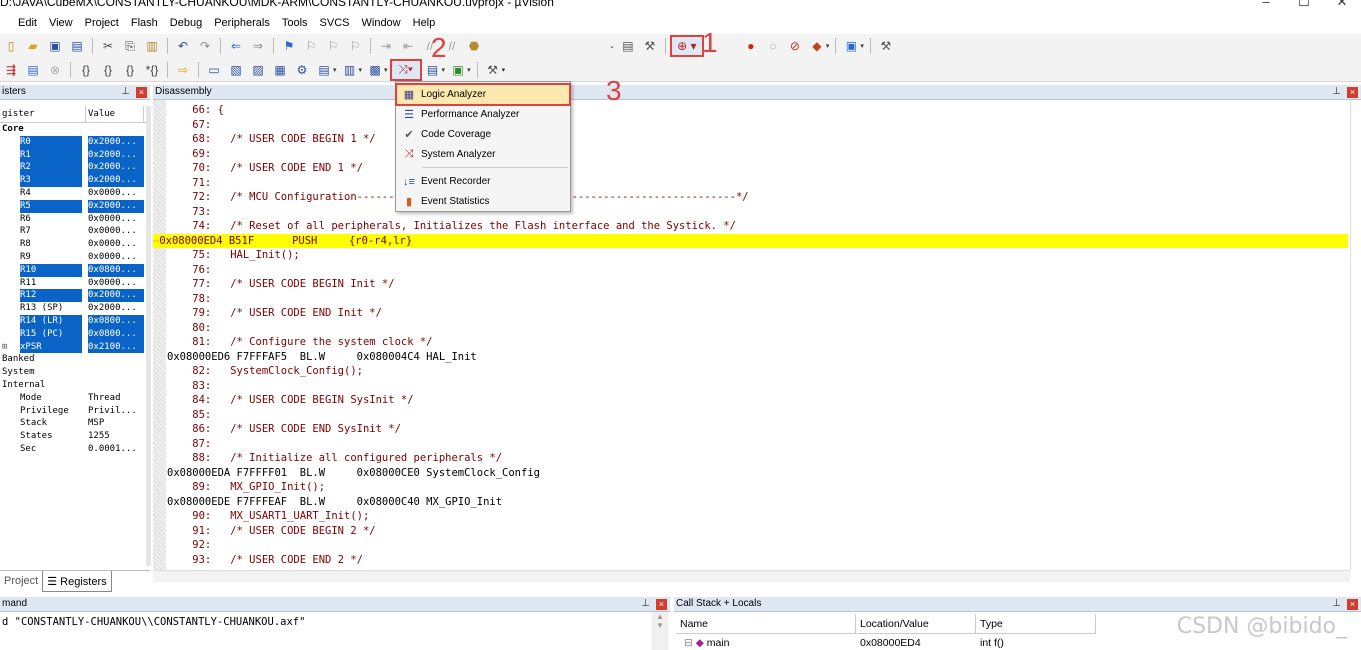 The width and height of the screenshot is (1361, 650). Describe the element at coordinates (55, 46) in the screenshot. I see `save-icon: ▣` at that location.